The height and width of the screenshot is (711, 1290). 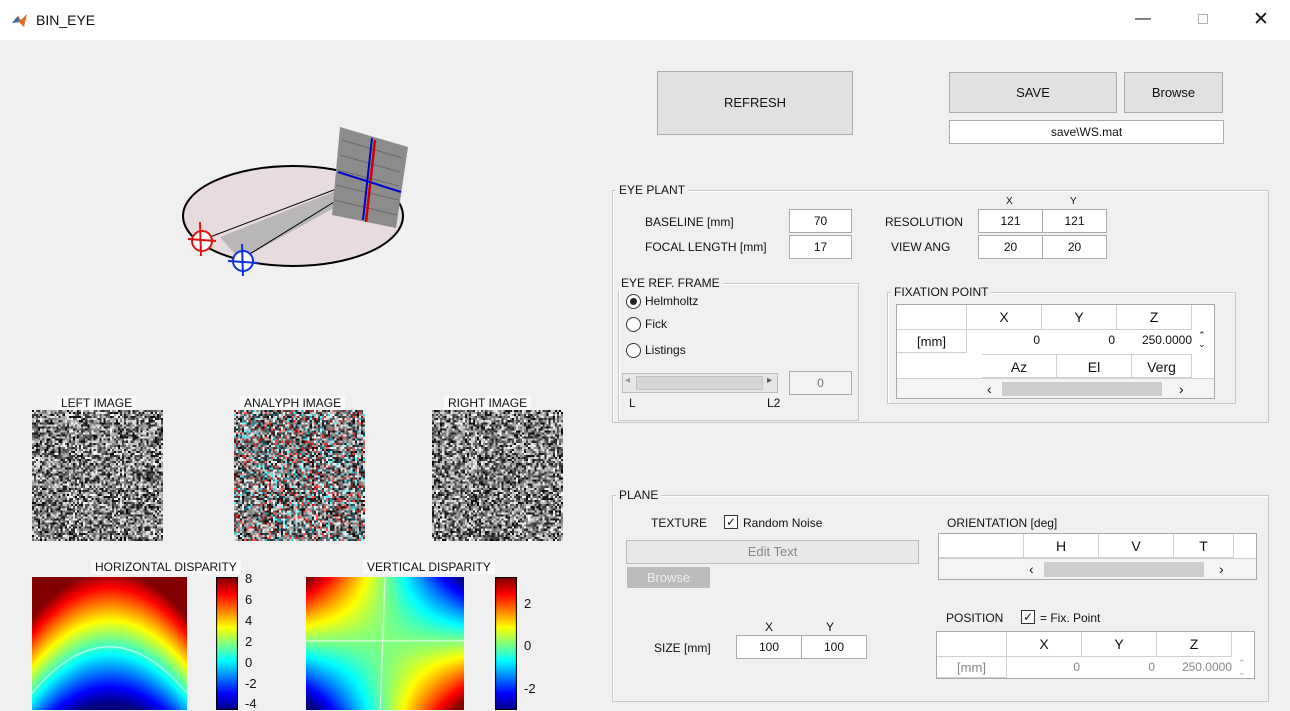 What do you see at coordinates (506, 643) in the screenshot?
I see `vertical-disparity-colorbar` at bounding box center [506, 643].